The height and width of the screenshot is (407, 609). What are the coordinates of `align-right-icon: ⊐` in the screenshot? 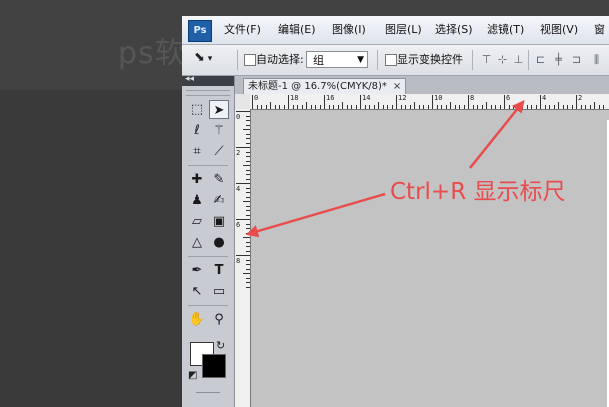 It's located at (576, 59).